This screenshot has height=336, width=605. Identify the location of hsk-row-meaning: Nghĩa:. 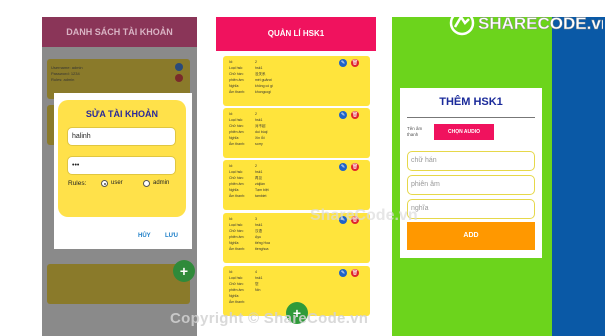
(234, 296).